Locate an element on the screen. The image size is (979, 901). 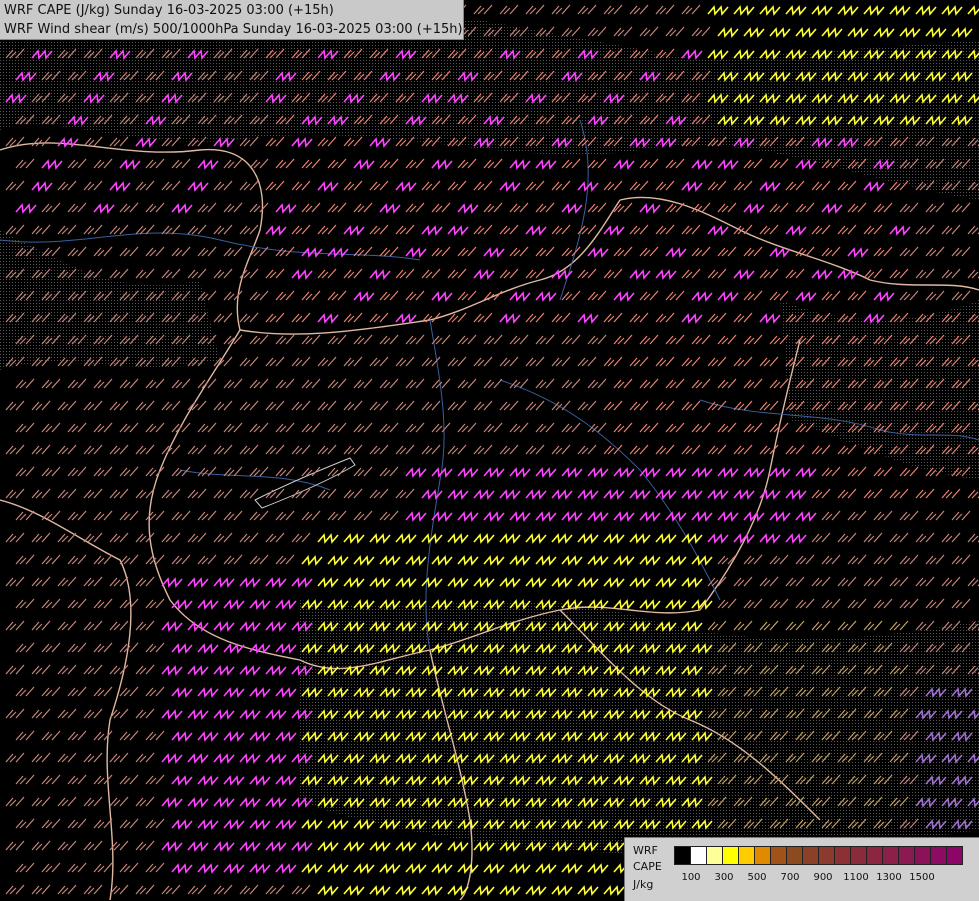
legend-ticks: 100 300 500 700 900 1100 1300 1500 is located at coordinates (824, 879).